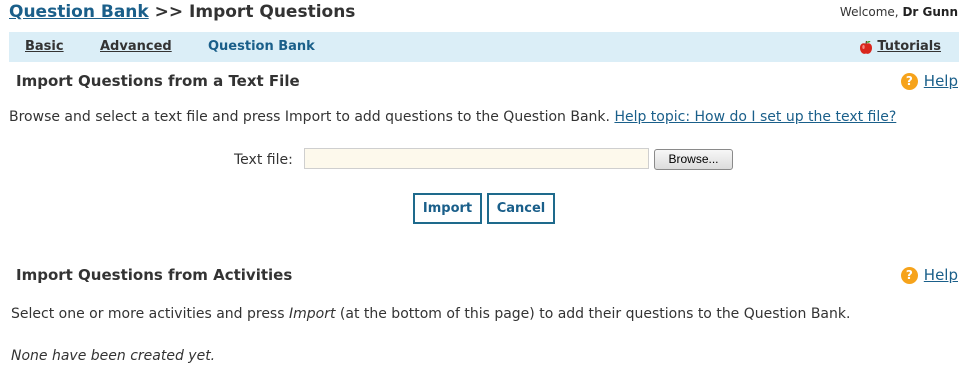 The image size is (964, 372). Describe the element at coordinates (941, 275) in the screenshot. I see `activities-import-help-link: Help` at that location.